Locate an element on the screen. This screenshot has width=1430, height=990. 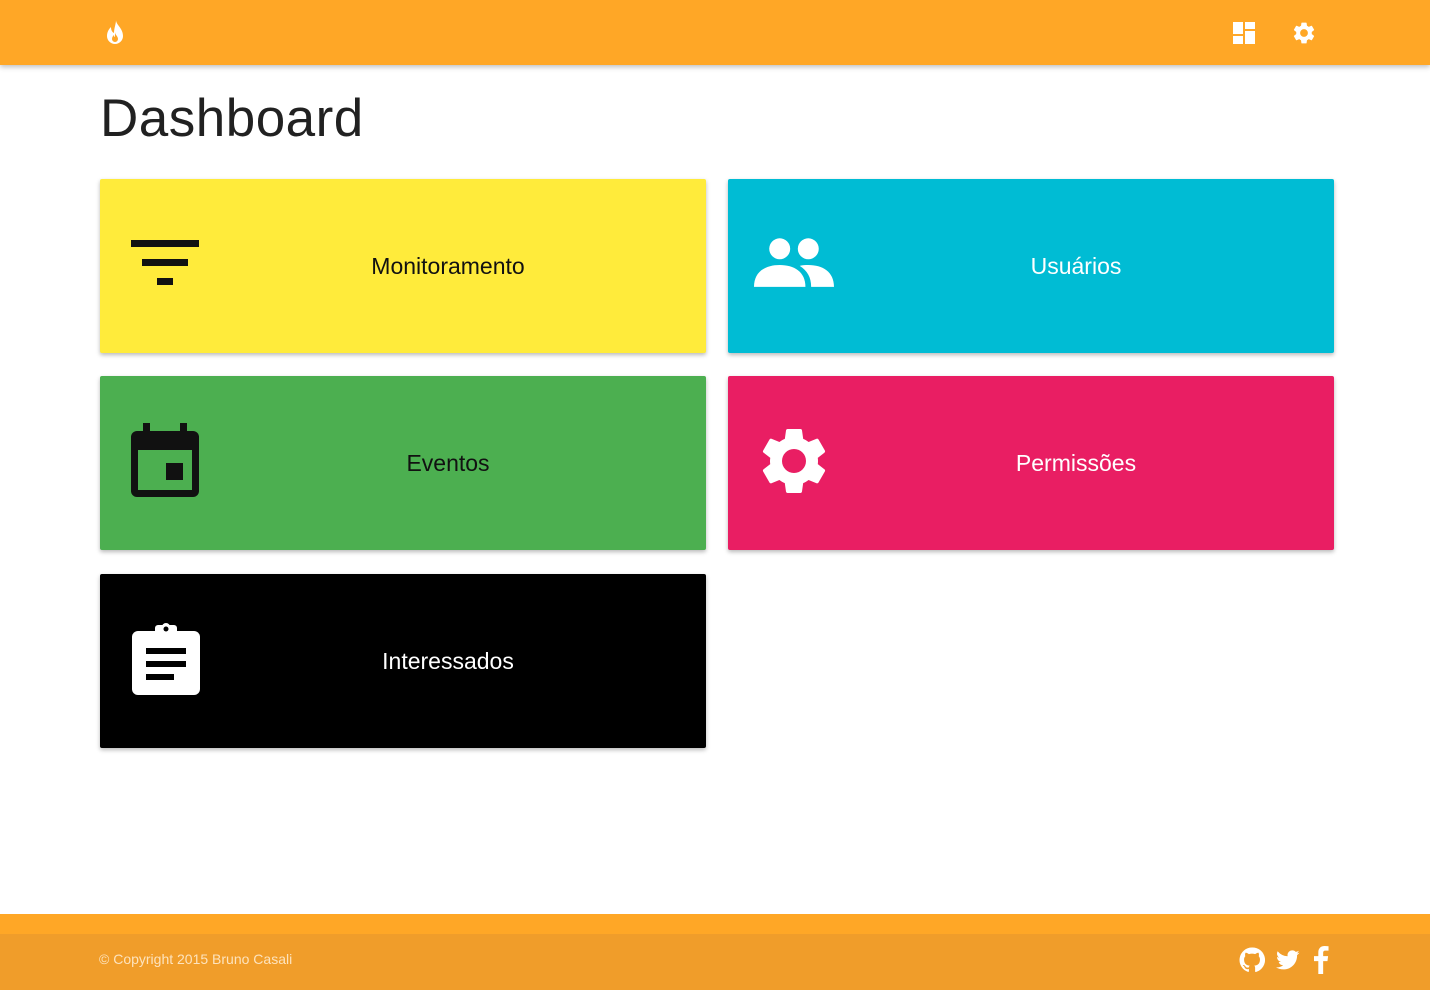
tile-label: Permissões is located at coordinates (1076, 462).